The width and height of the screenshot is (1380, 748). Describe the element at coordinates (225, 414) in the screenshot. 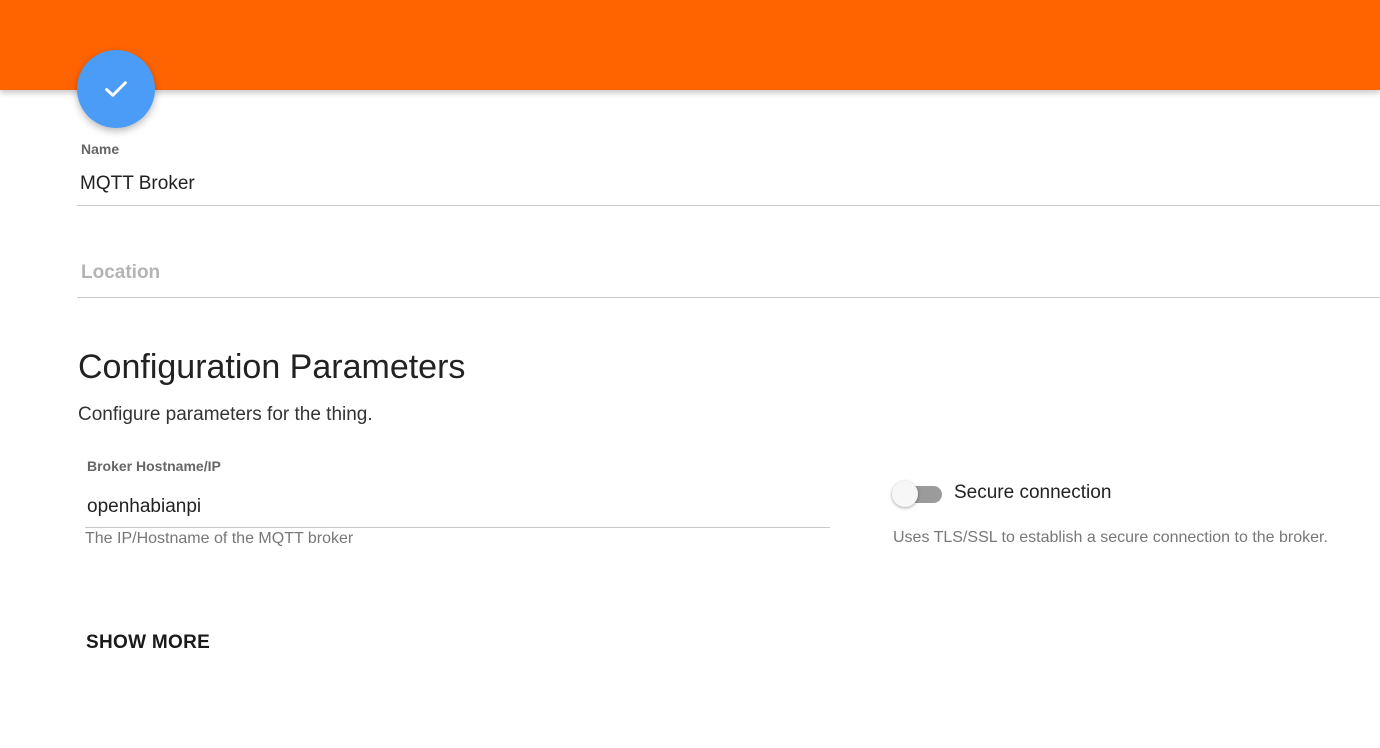

I see `config-section-description: Configure parameters for the thing.` at that location.